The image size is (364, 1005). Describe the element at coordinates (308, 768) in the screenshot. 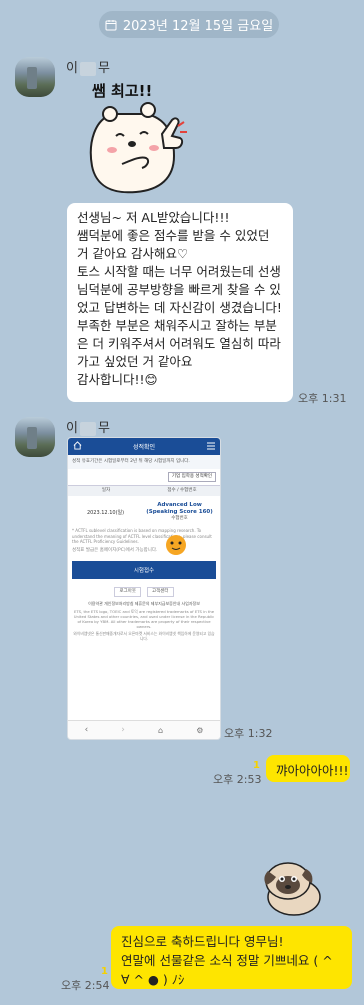

I see `my-message-bubble: 꺄아아아아!!!` at that location.